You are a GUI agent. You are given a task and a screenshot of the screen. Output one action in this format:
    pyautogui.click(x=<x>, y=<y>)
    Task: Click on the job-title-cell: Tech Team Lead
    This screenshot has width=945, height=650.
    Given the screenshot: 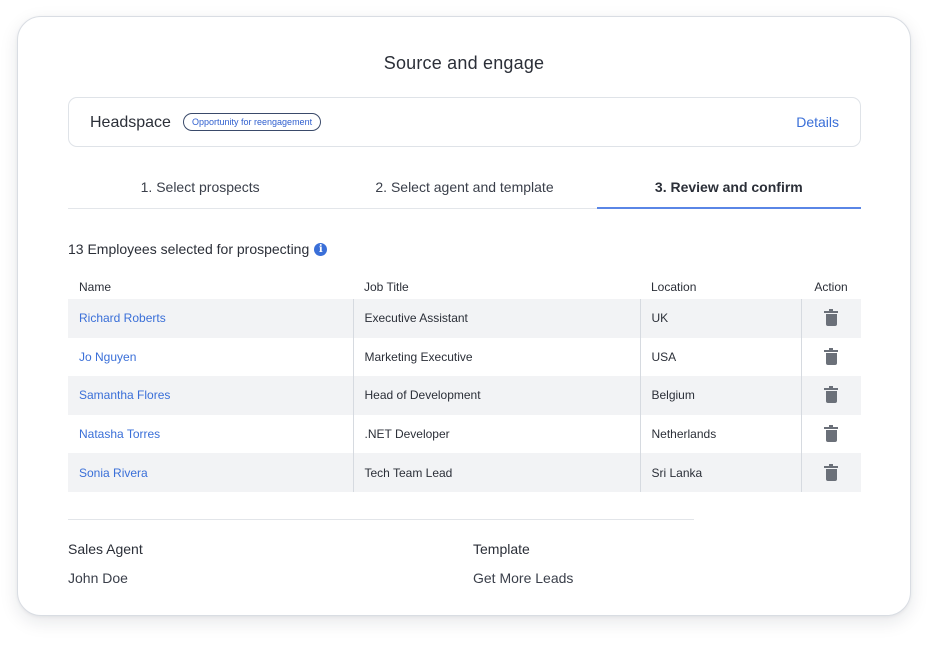 What is the action you would take?
    pyautogui.click(x=497, y=472)
    